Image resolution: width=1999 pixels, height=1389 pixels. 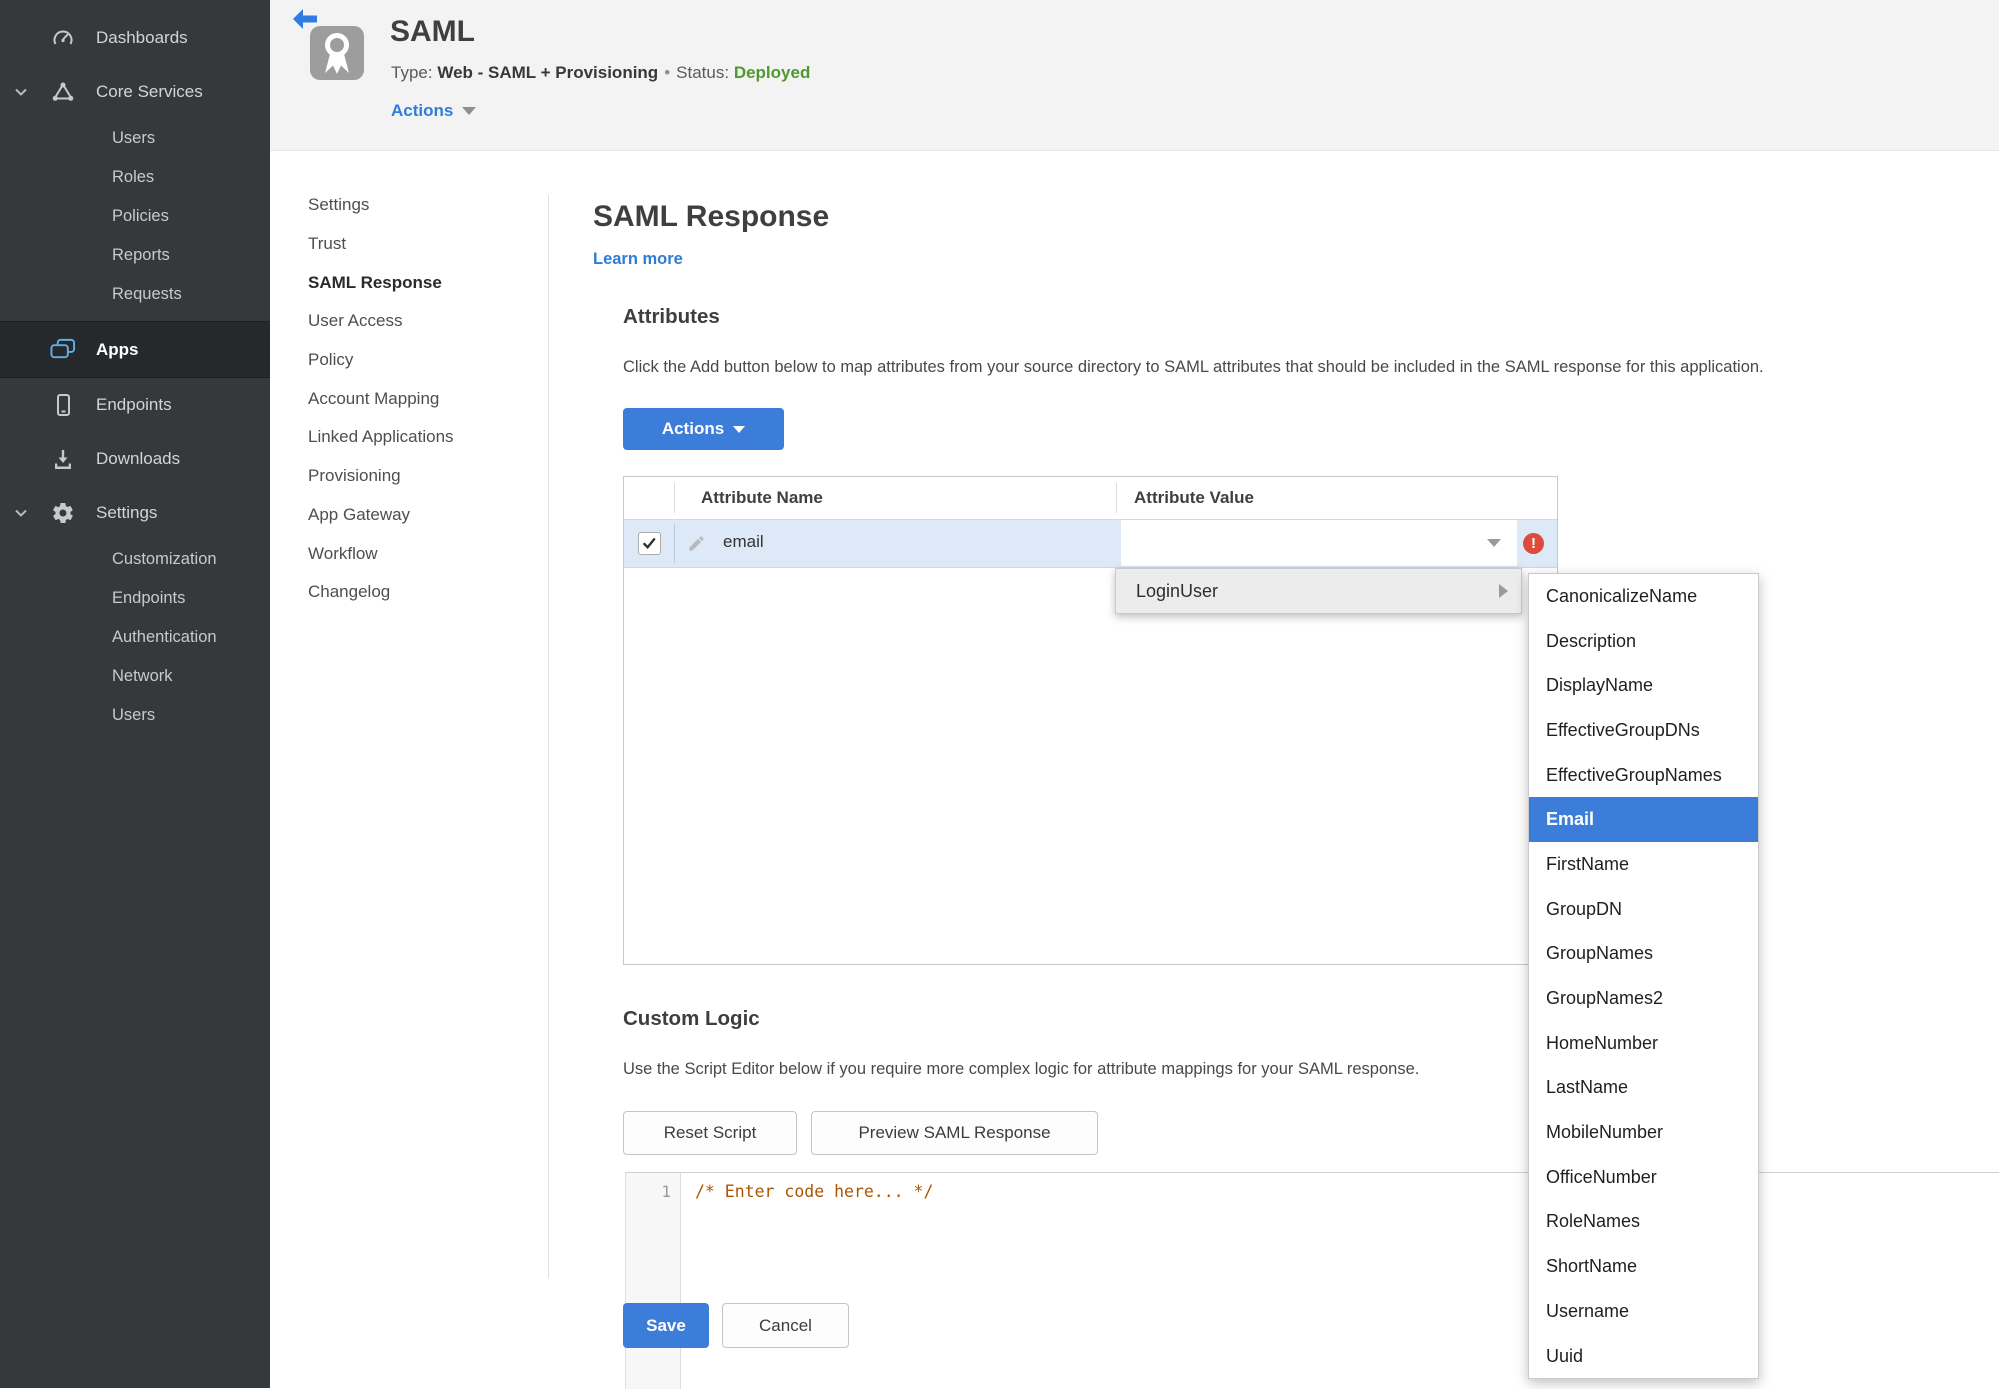 I want to click on sidebar-item: Authentication, so click(x=135, y=637).